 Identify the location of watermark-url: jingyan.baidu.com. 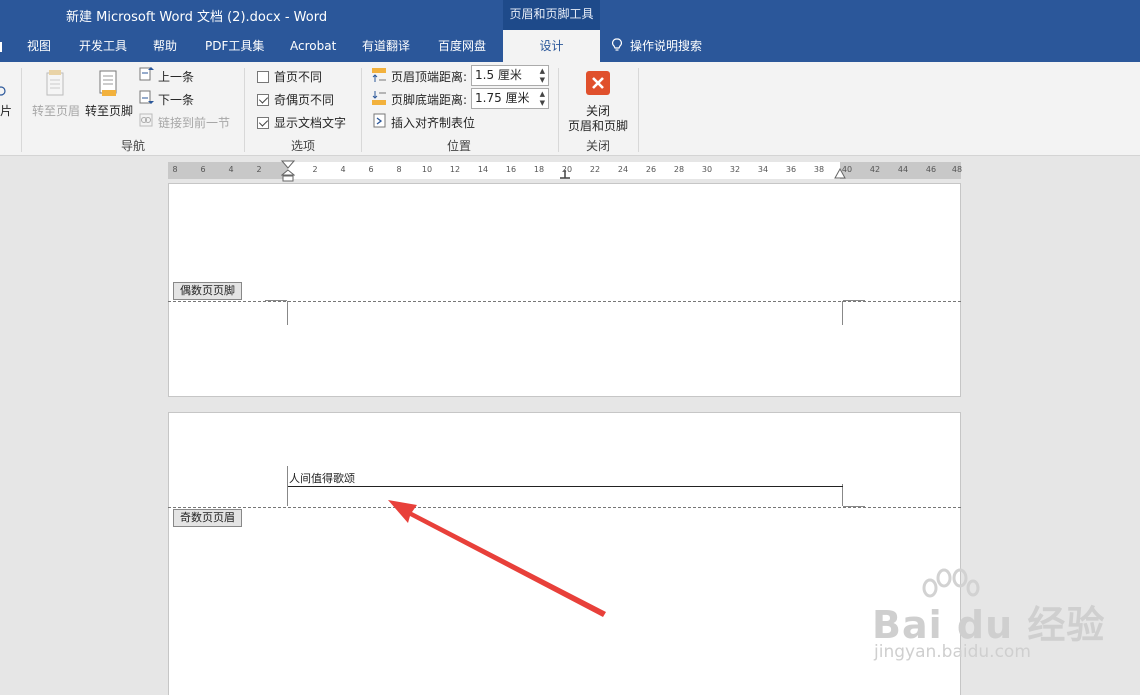
(952, 652).